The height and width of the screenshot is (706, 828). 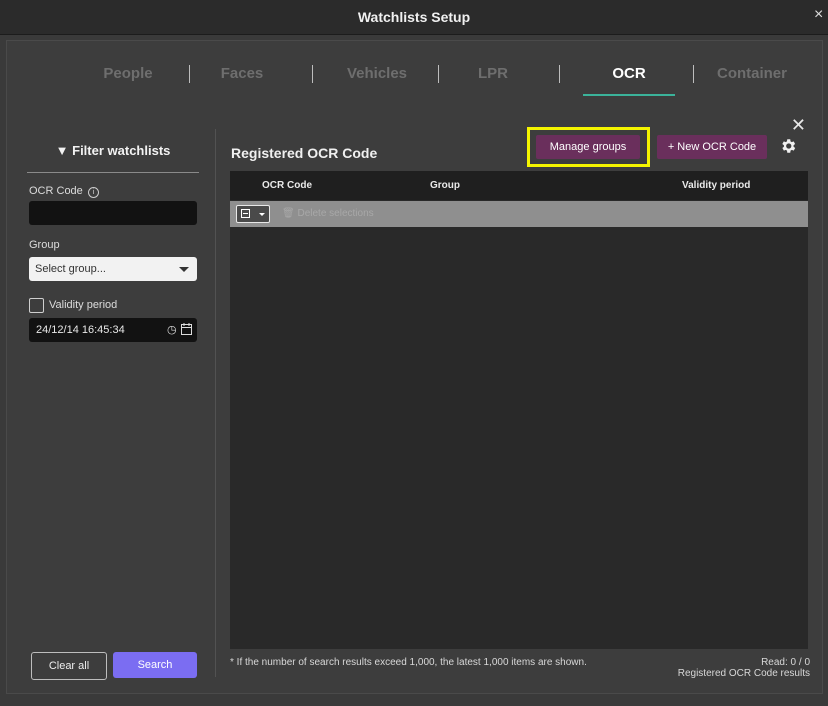 What do you see at coordinates (716, 185) in the screenshot?
I see `column-header-validity-period: Validity period` at bounding box center [716, 185].